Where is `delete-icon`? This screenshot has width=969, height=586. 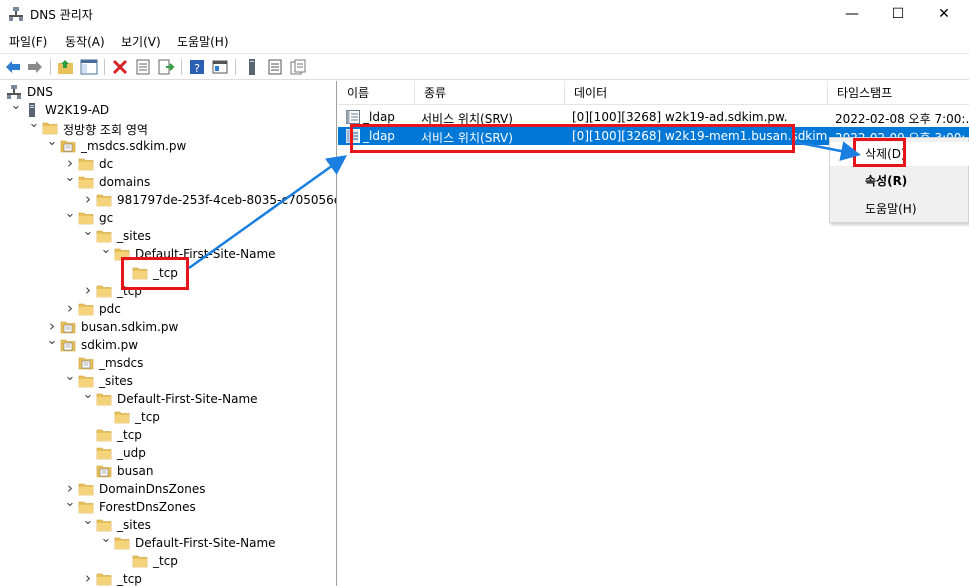 delete-icon is located at coordinates (120, 67).